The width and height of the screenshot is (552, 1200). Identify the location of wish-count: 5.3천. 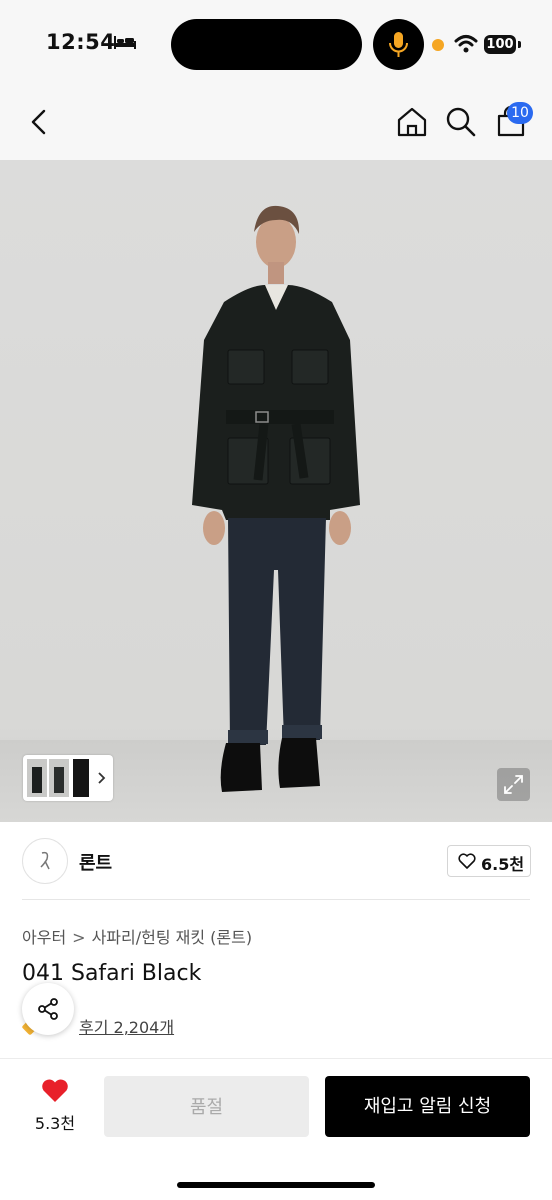
(55, 1123).